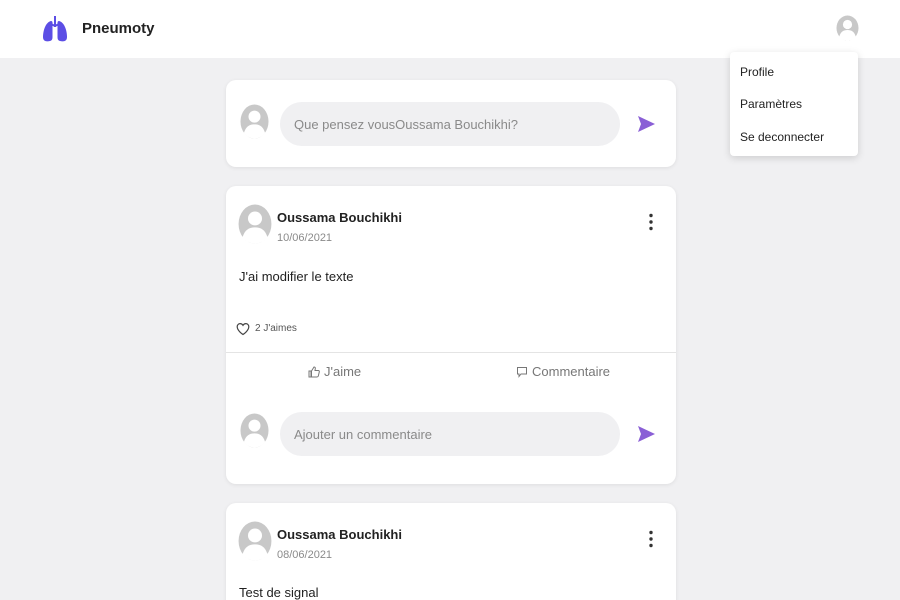 The width and height of the screenshot is (900, 600). I want to click on menu-item-logout: Se deconnecter, so click(782, 137).